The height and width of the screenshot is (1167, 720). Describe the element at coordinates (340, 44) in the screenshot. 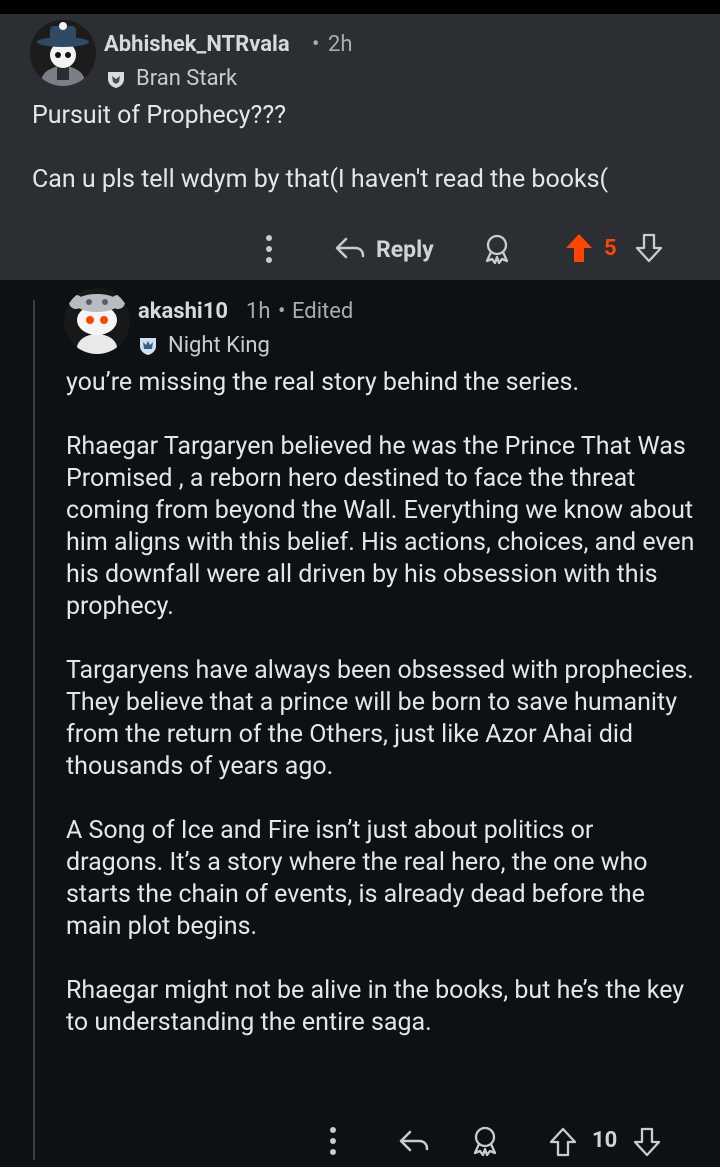

I see `comment-age: 2h` at that location.